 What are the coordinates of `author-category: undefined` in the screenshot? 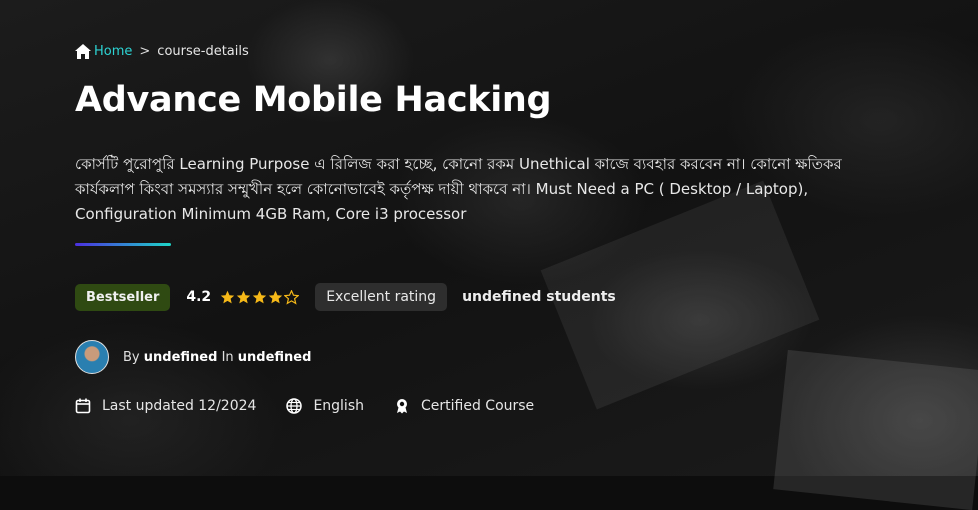 It's located at (275, 357).